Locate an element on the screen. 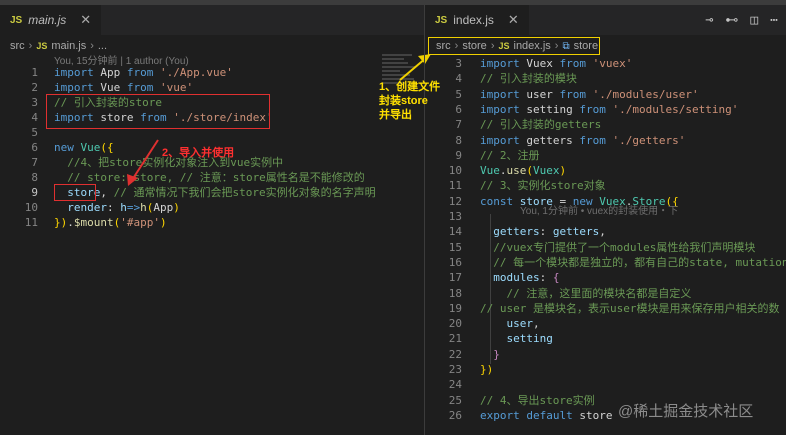  code-line: // 每一个模块都是独立的，都有自己的state, mutation is located at coordinates (633, 262).